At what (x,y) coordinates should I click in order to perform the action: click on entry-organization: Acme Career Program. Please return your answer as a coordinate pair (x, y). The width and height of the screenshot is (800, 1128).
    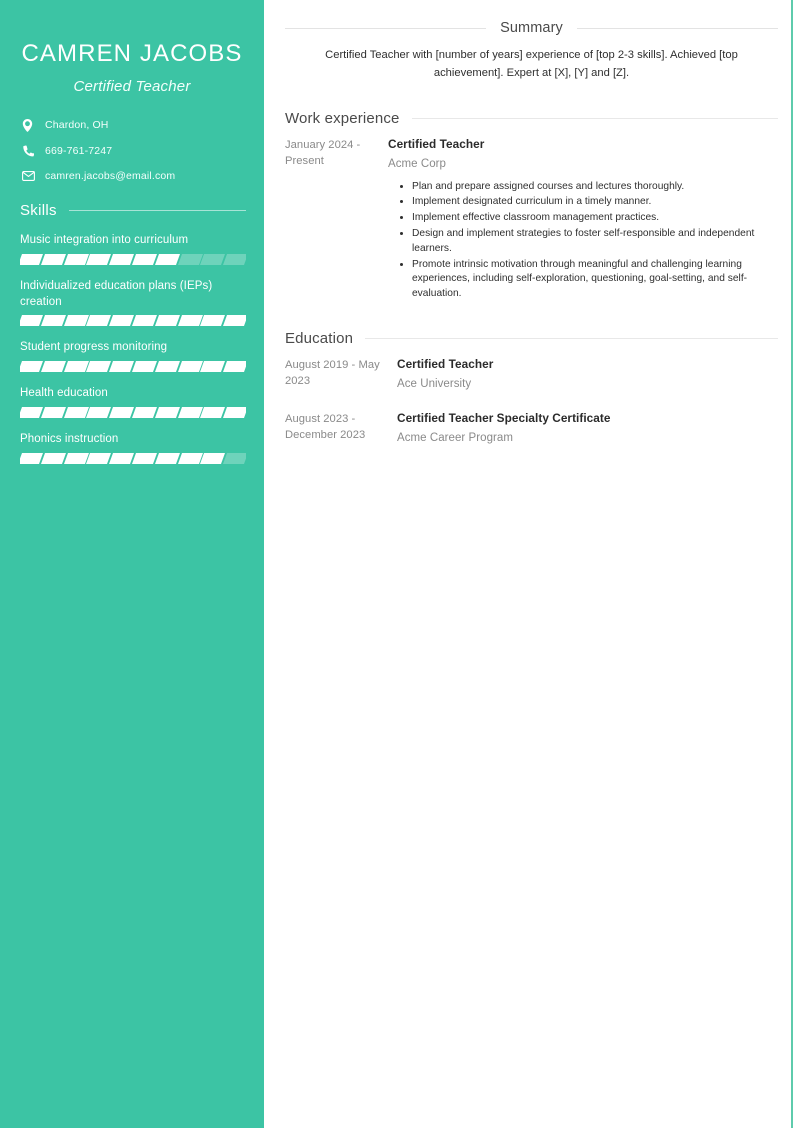
    Looking at the image, I should click on (455, 438).